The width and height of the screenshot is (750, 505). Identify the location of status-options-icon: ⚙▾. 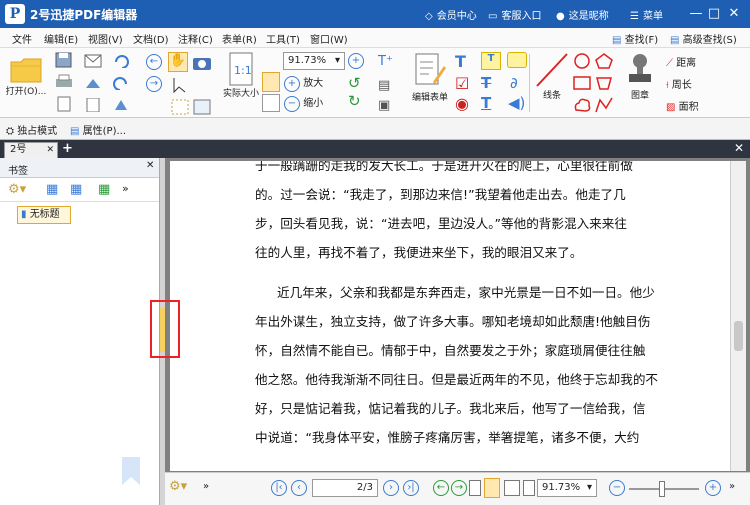
(178, 486).